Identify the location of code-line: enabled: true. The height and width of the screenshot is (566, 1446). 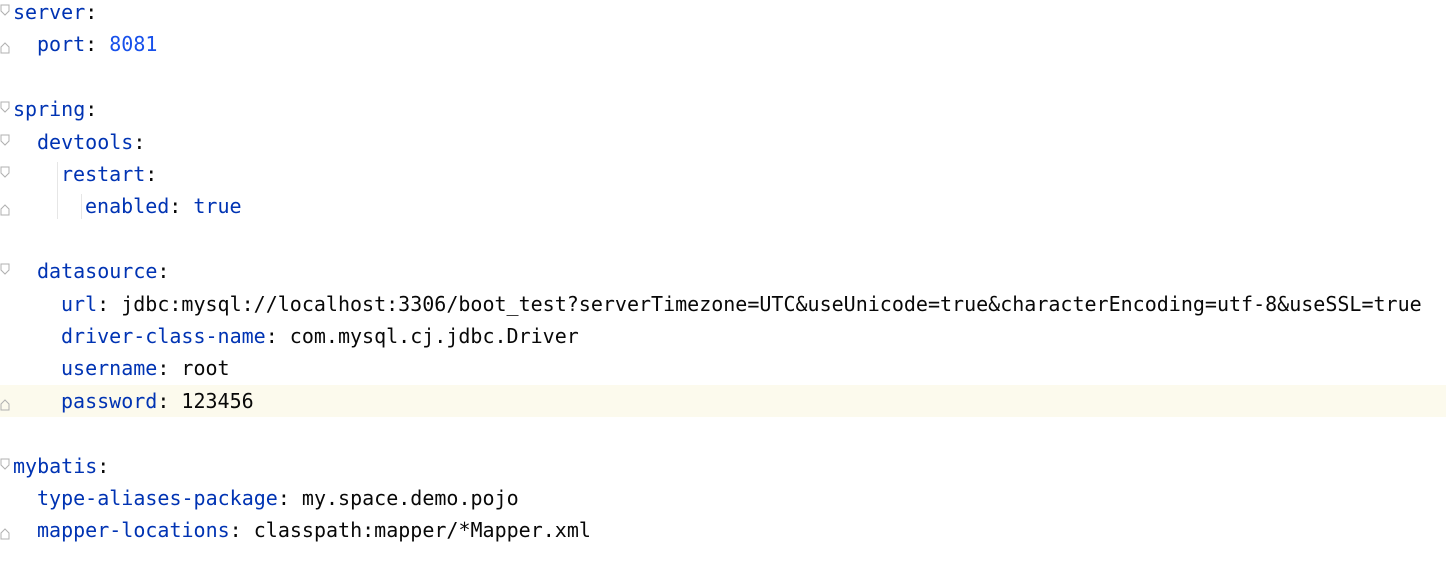
(723, 206).